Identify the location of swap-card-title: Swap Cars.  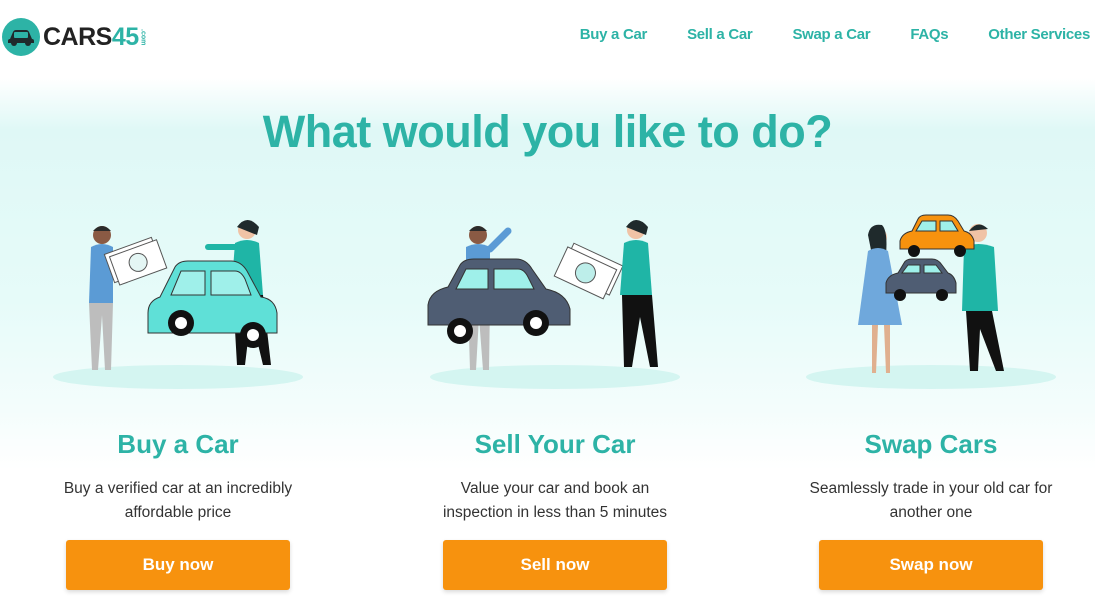
(931, 444).